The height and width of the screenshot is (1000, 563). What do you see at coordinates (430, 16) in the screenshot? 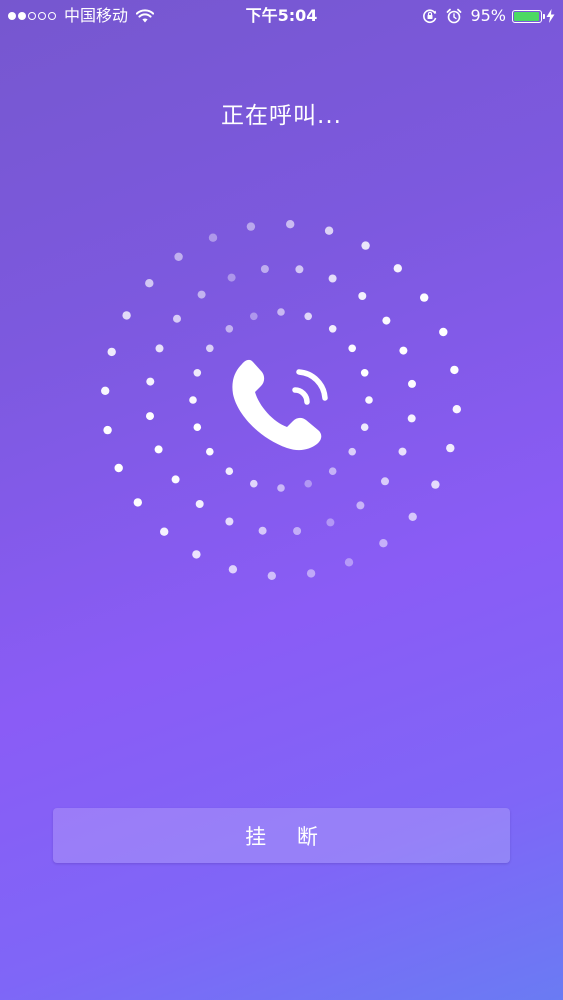
I see `orientation-lock-icon` at bounding box center [430, 16].